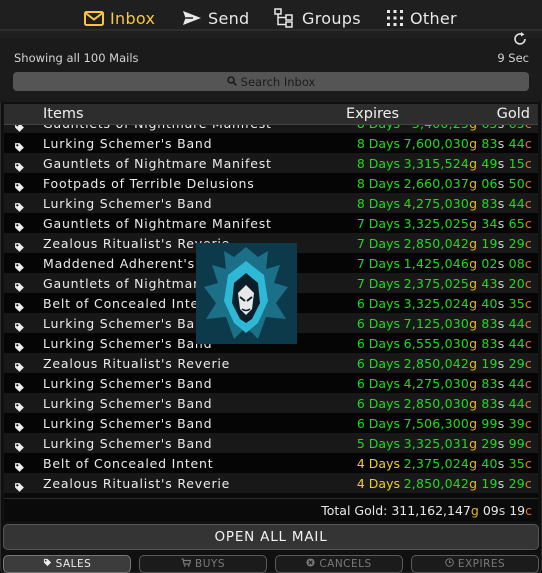 The image size is (542, 573). I want to click on filter-expires-button: EXPIRES, so click(475, 564).